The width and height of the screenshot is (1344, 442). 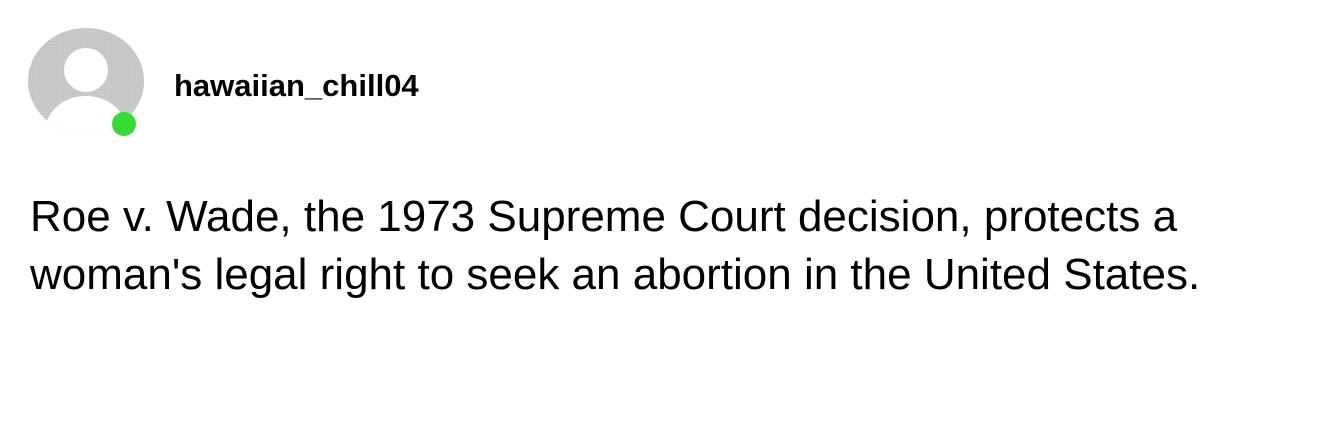 I want to click on username: hawaiian_chill04, so click(x=296, y=86).